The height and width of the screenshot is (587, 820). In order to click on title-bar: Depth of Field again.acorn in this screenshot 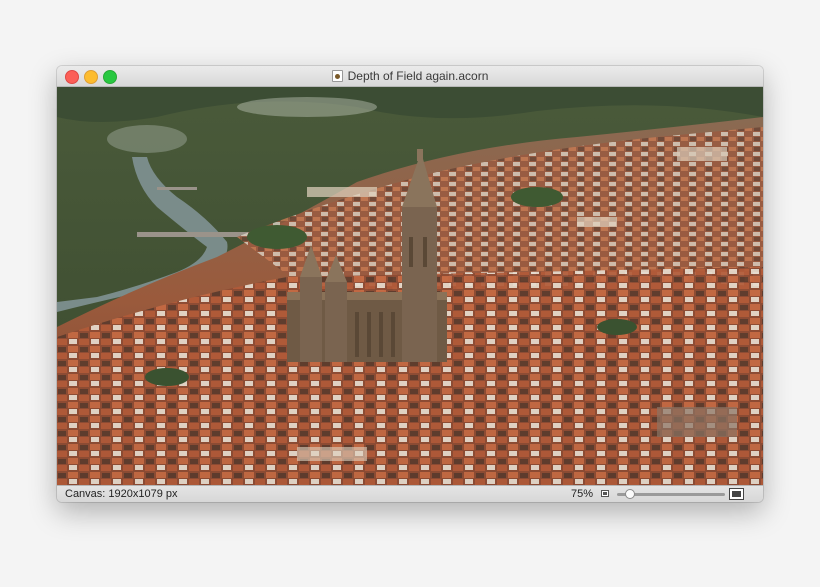, I will do `click(410, 76)`.